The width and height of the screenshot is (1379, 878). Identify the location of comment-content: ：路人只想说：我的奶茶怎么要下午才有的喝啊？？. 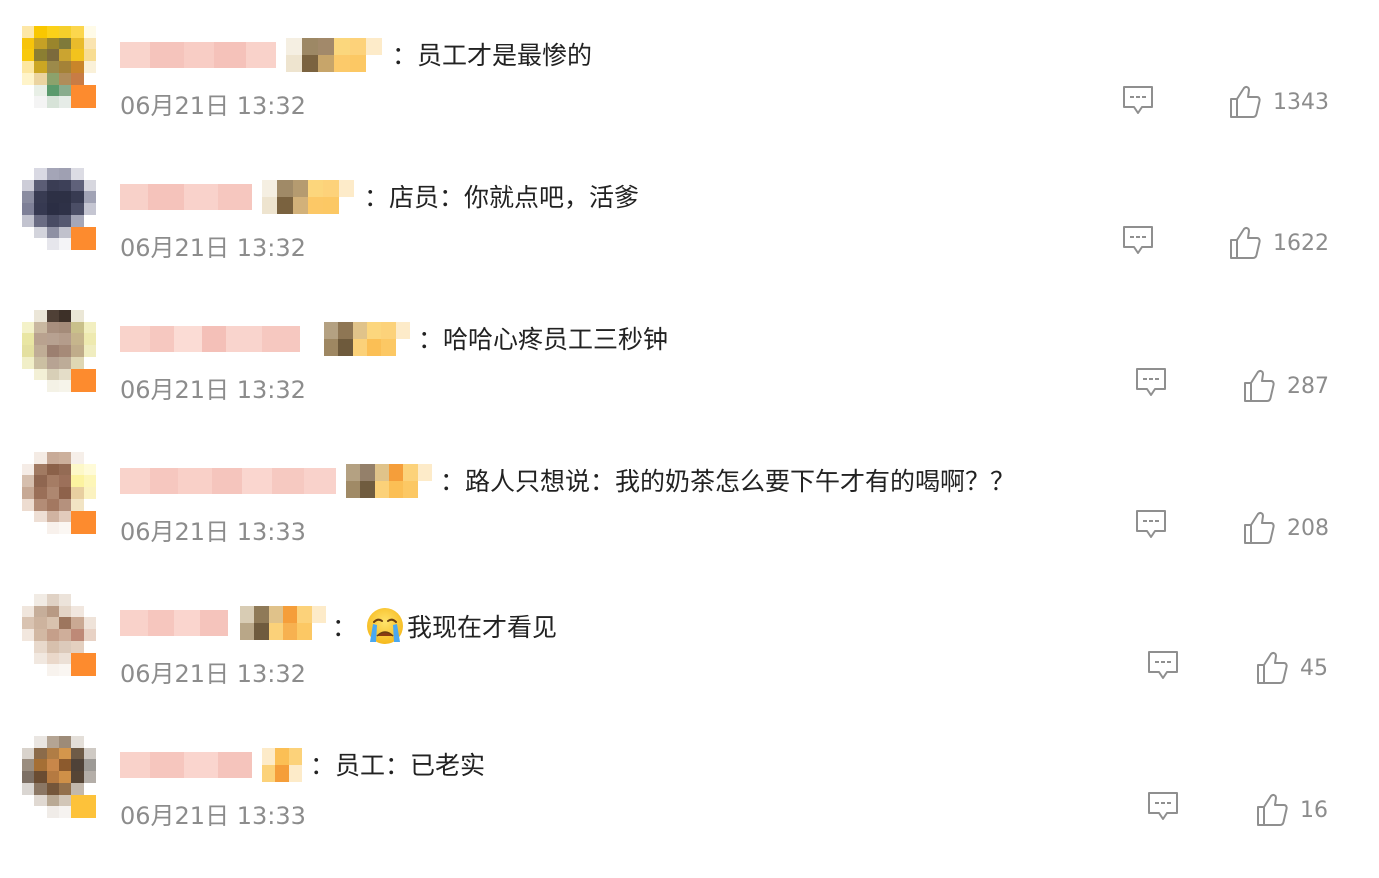
(727, 482).